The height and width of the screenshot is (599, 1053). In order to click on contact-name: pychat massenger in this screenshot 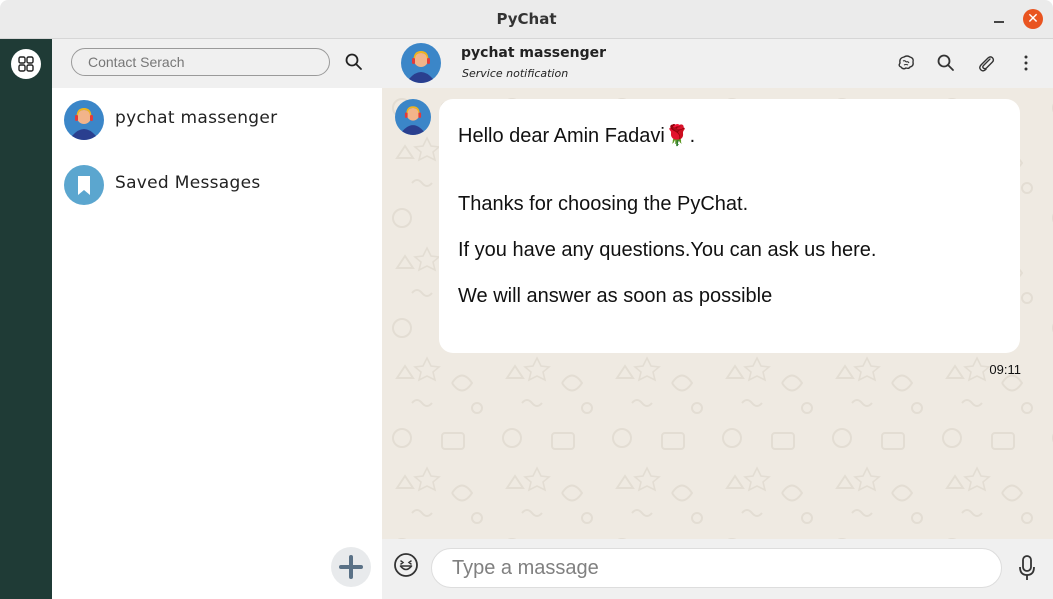, I will do `click(196, 118)`.